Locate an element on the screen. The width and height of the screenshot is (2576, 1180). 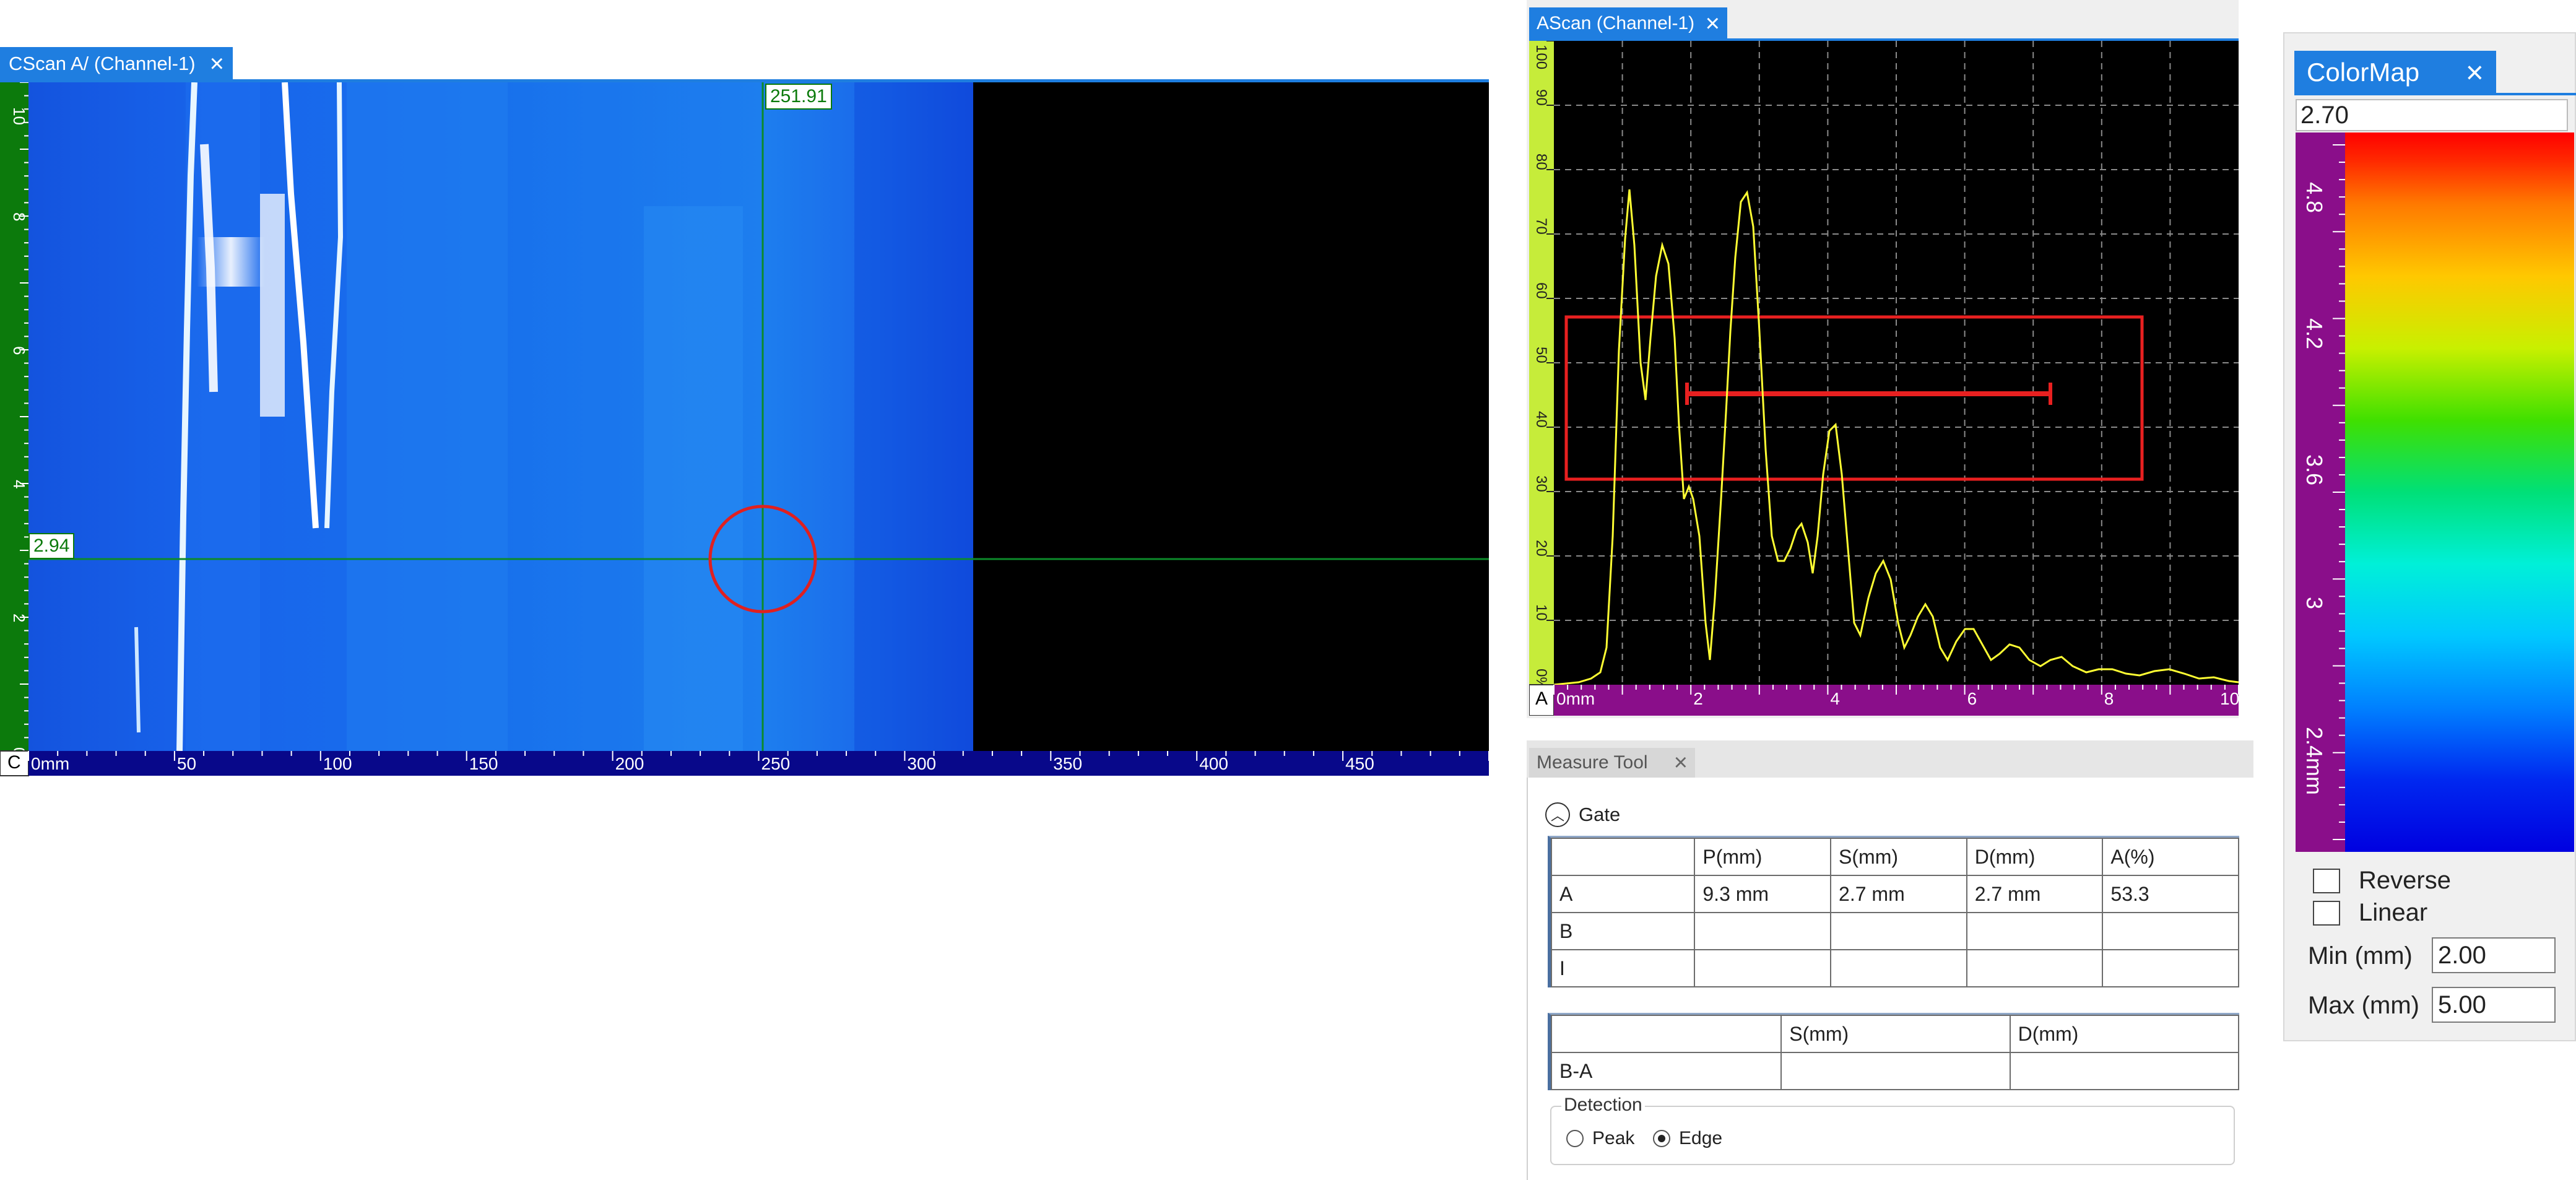
table-cell: I is located at coordinates (1623, 968).